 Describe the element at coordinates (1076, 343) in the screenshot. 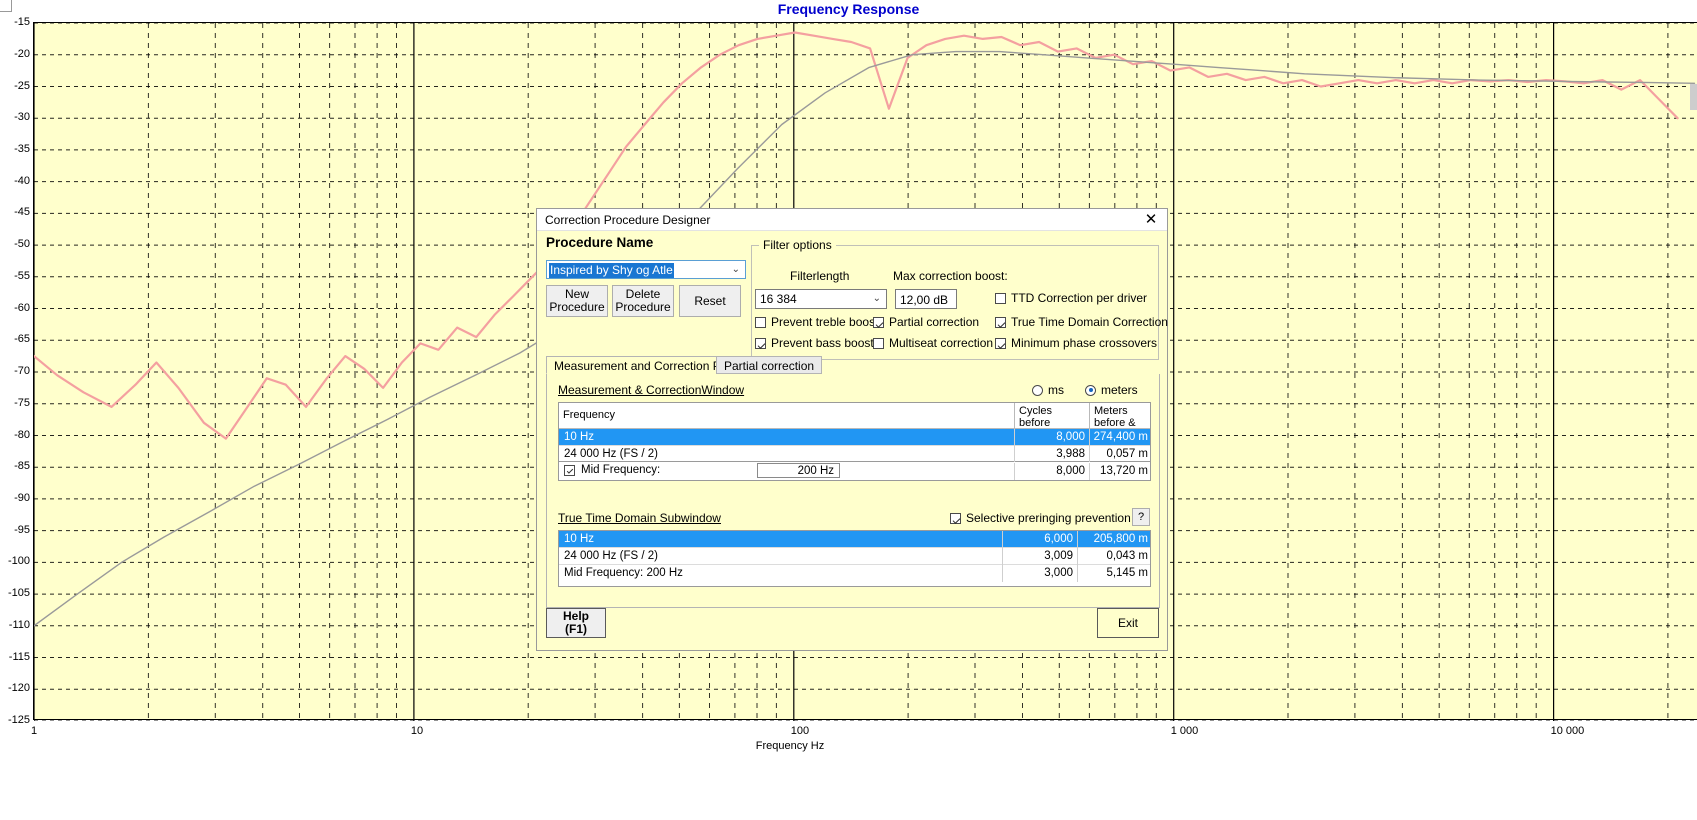

I see `checkbox-minimum-phase-crossovers: Minimum phase crossovers` at that location.